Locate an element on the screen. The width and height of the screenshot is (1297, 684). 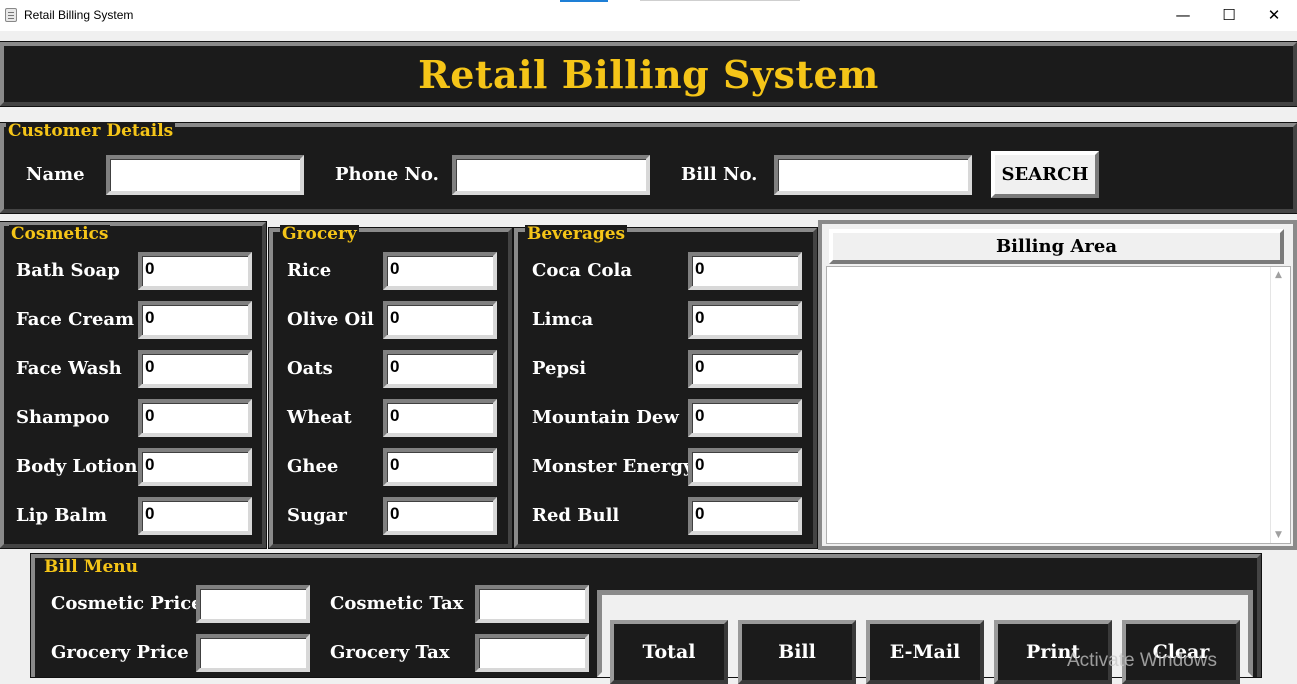
bath-soap-input: 0 is located at coordinates (195, 271).